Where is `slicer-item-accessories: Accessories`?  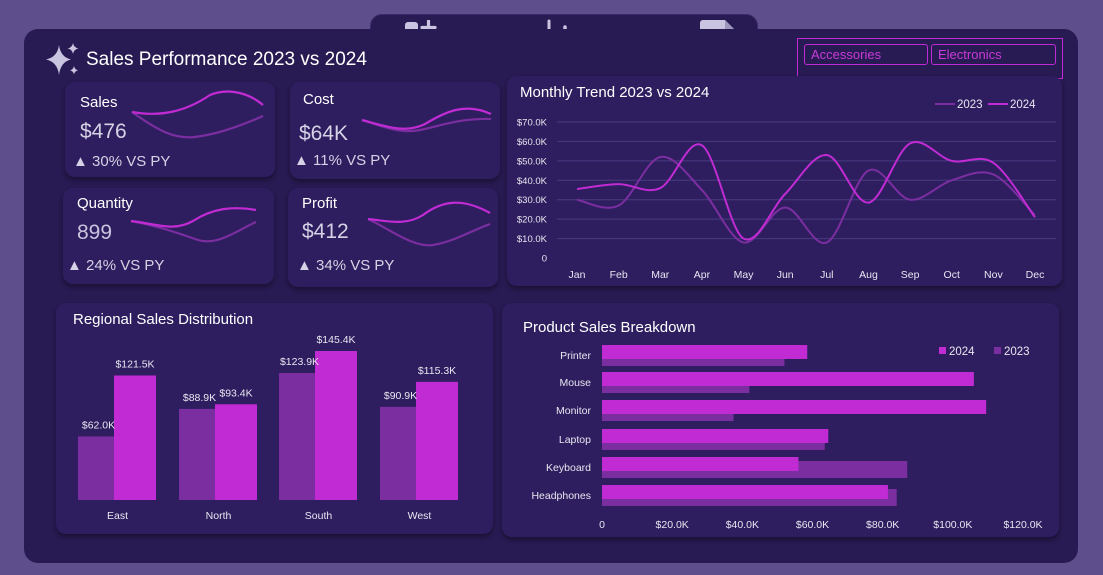 slicer-item-accessories: Accessories is located at coordinates (866, 54).